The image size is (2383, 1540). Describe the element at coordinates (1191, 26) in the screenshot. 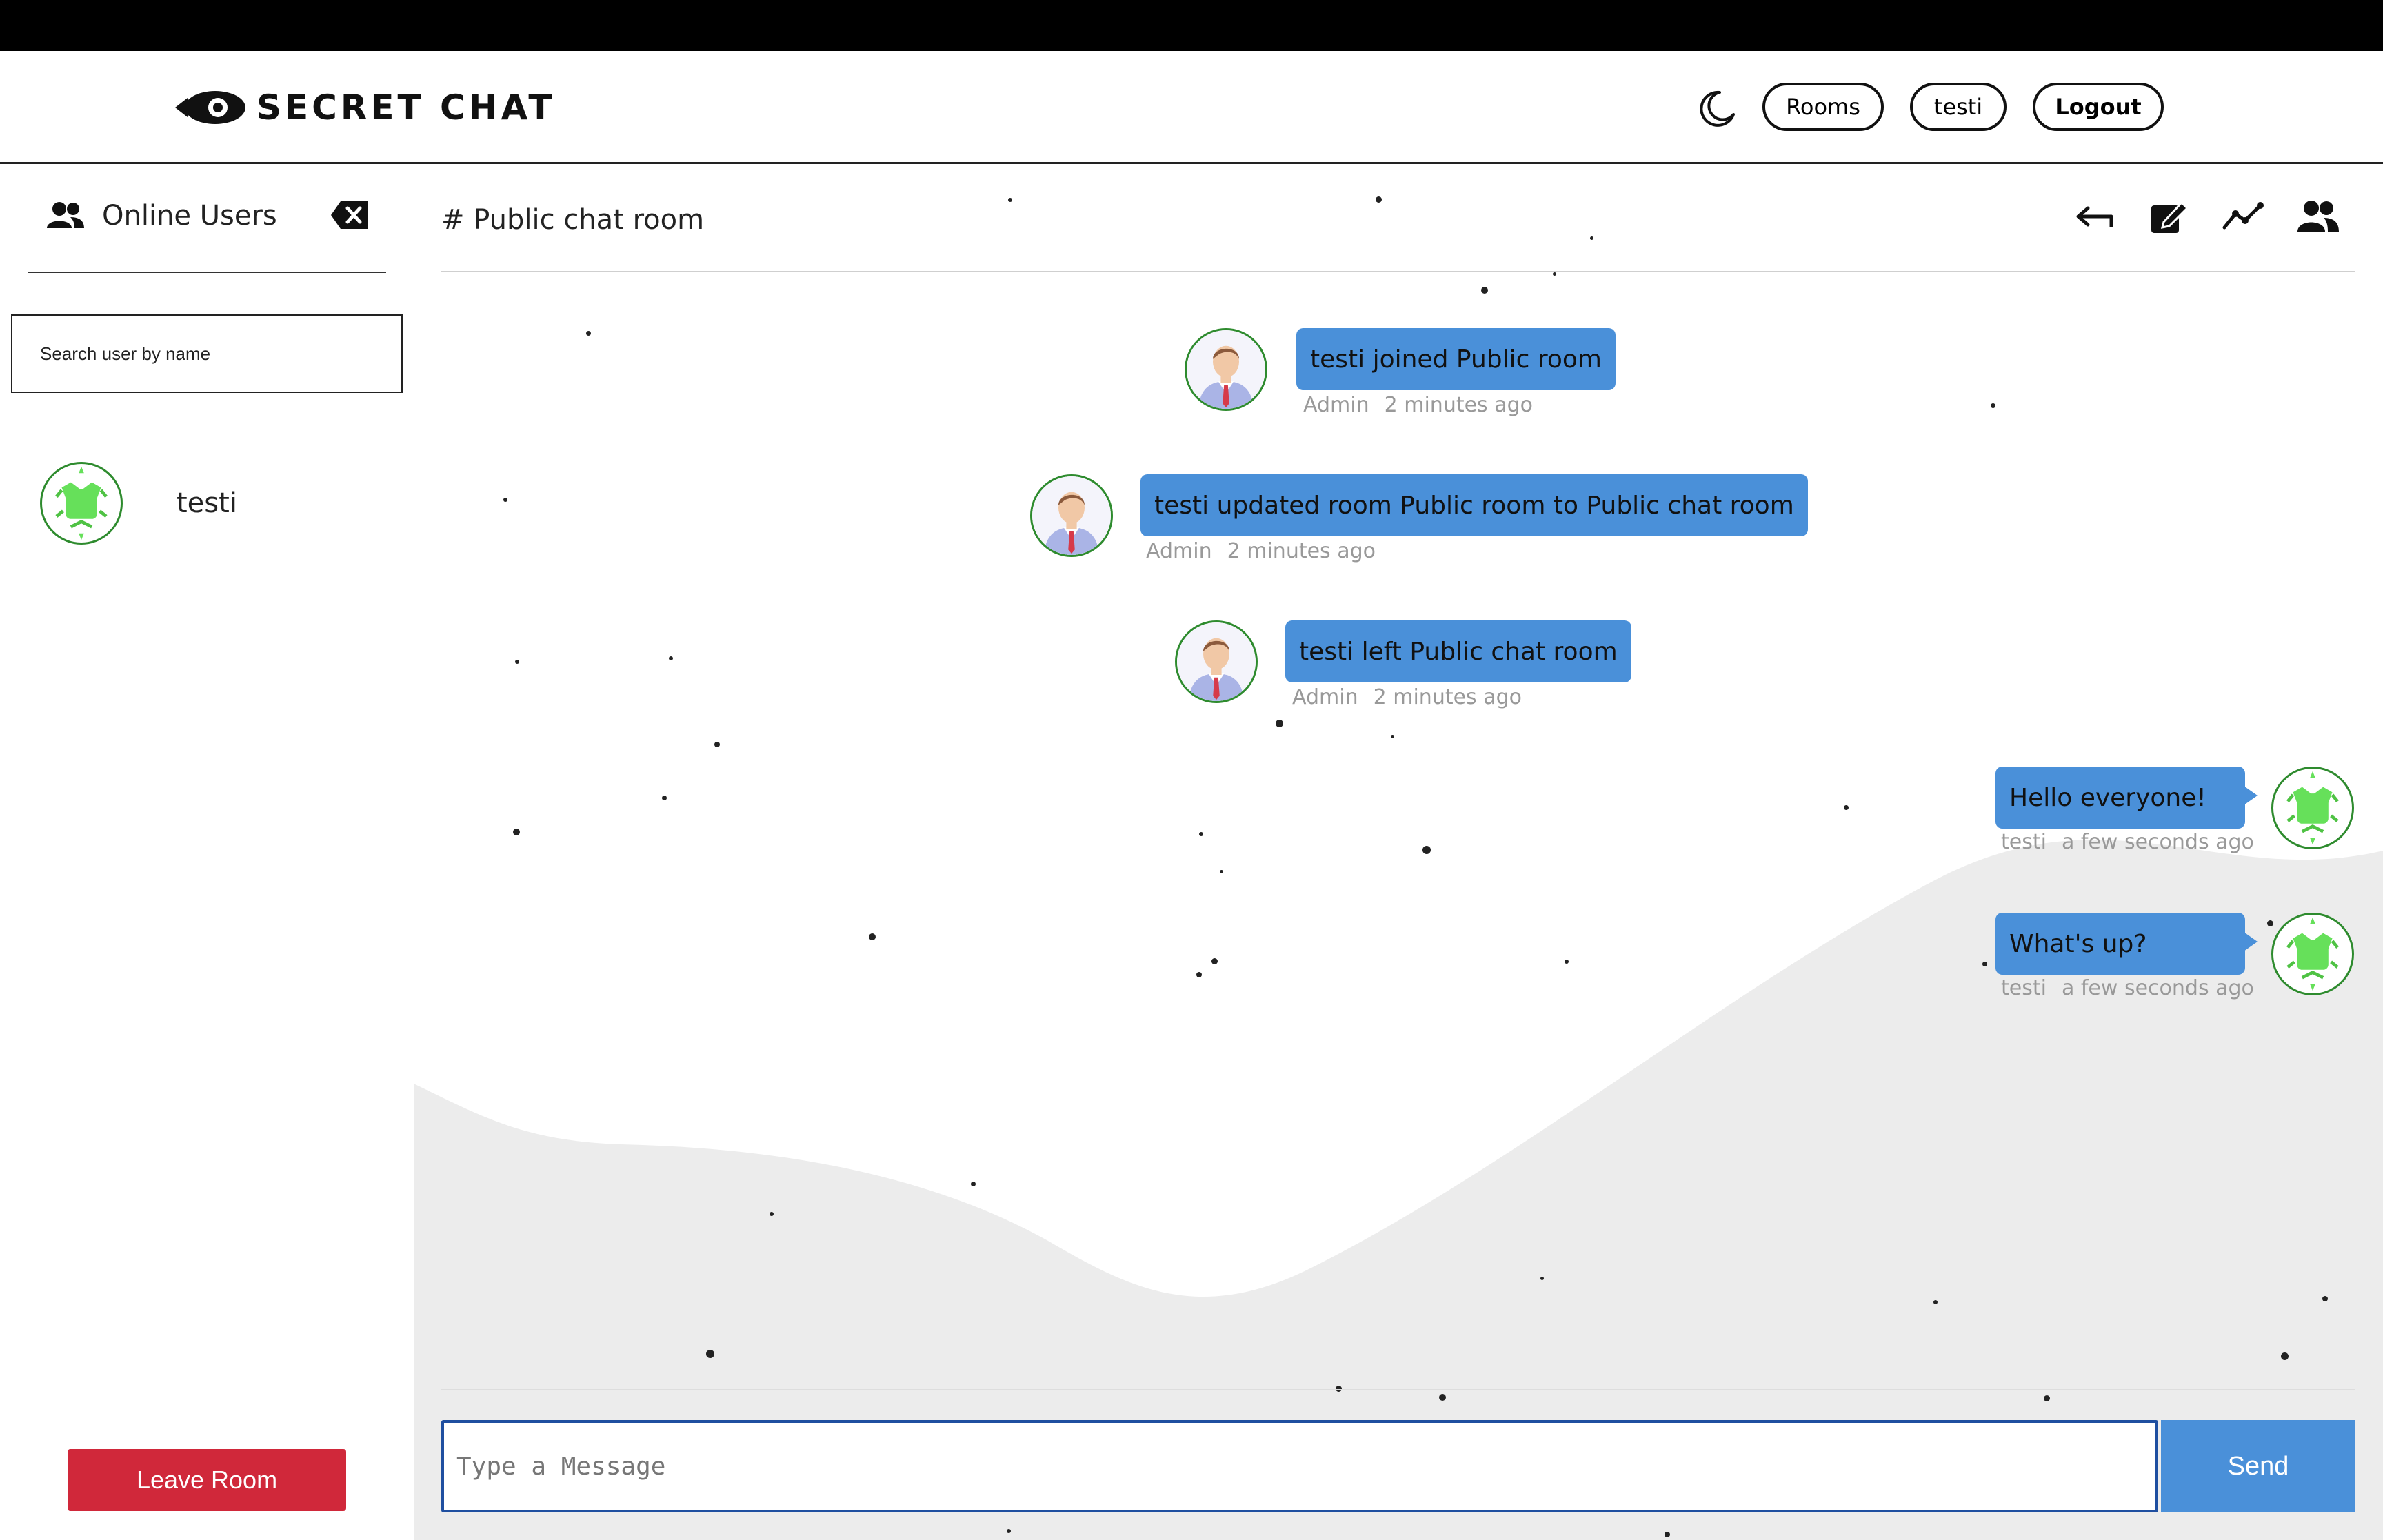

I see `window-top-bar` at that location.